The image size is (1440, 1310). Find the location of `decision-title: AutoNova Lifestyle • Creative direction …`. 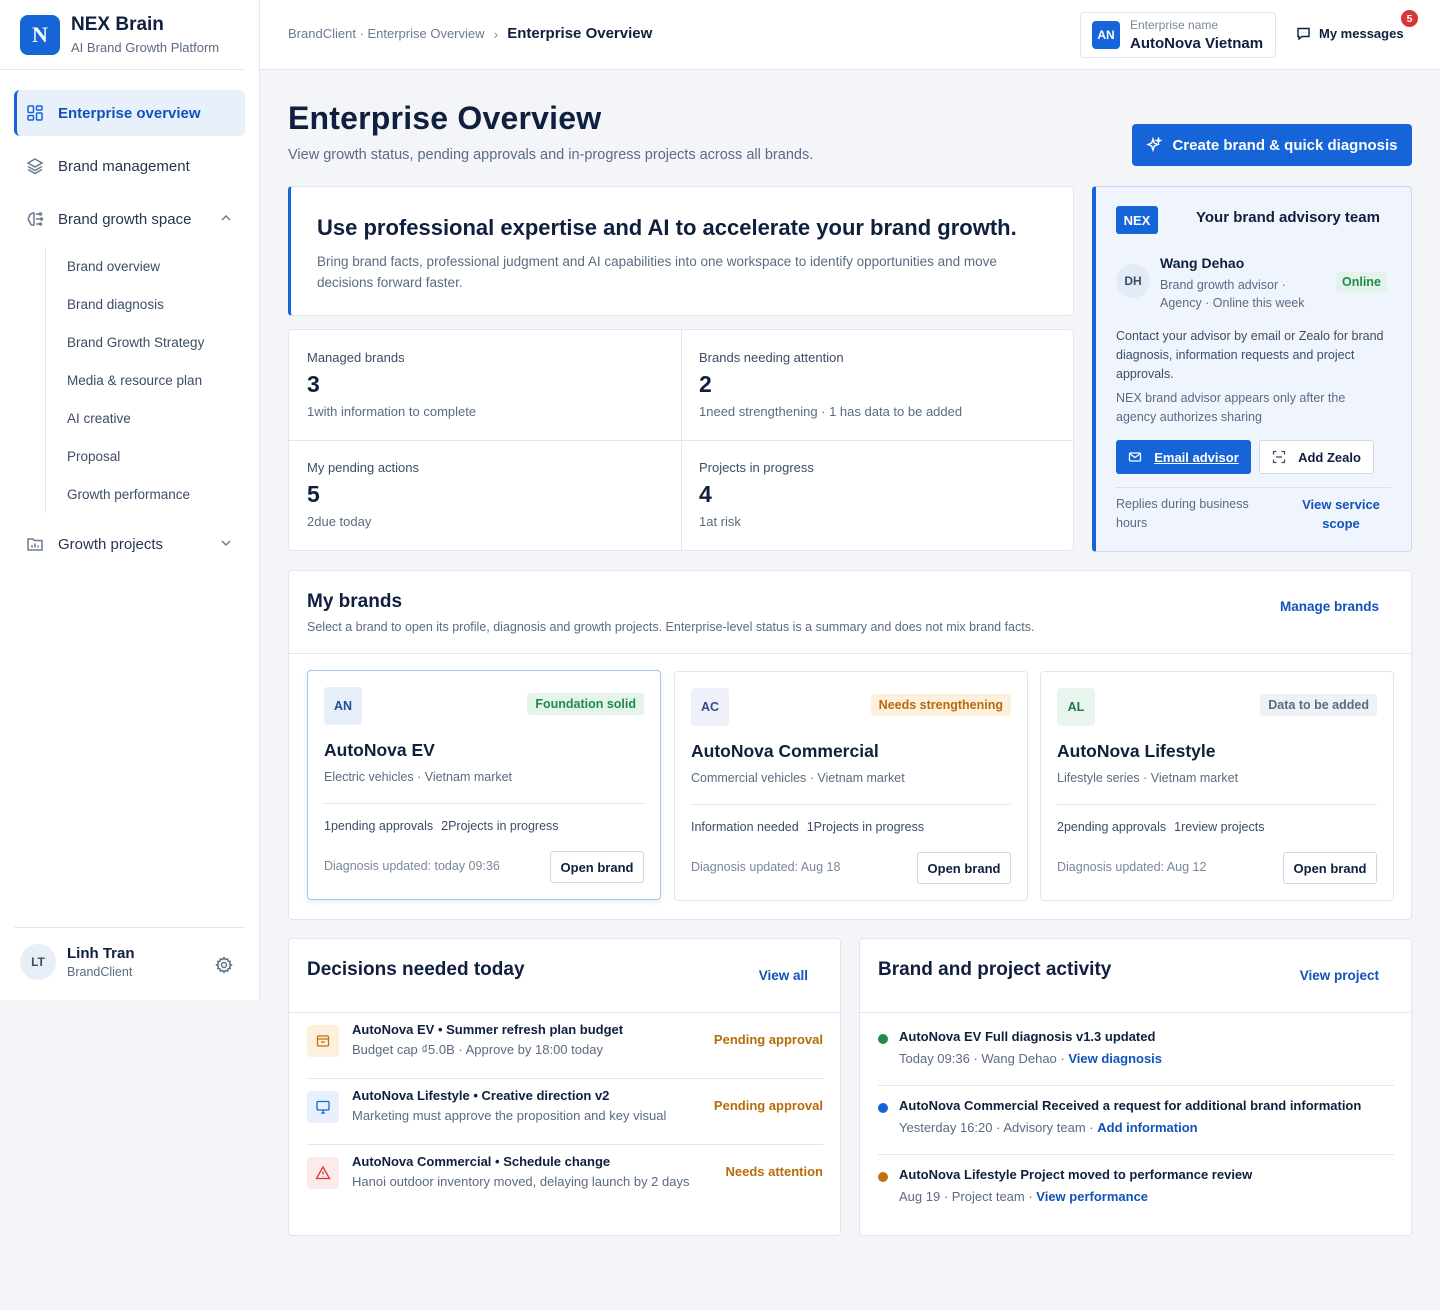

decision-title: AutoNova Lifestyle • Creative direction … is located at coordinates (481, 1095).